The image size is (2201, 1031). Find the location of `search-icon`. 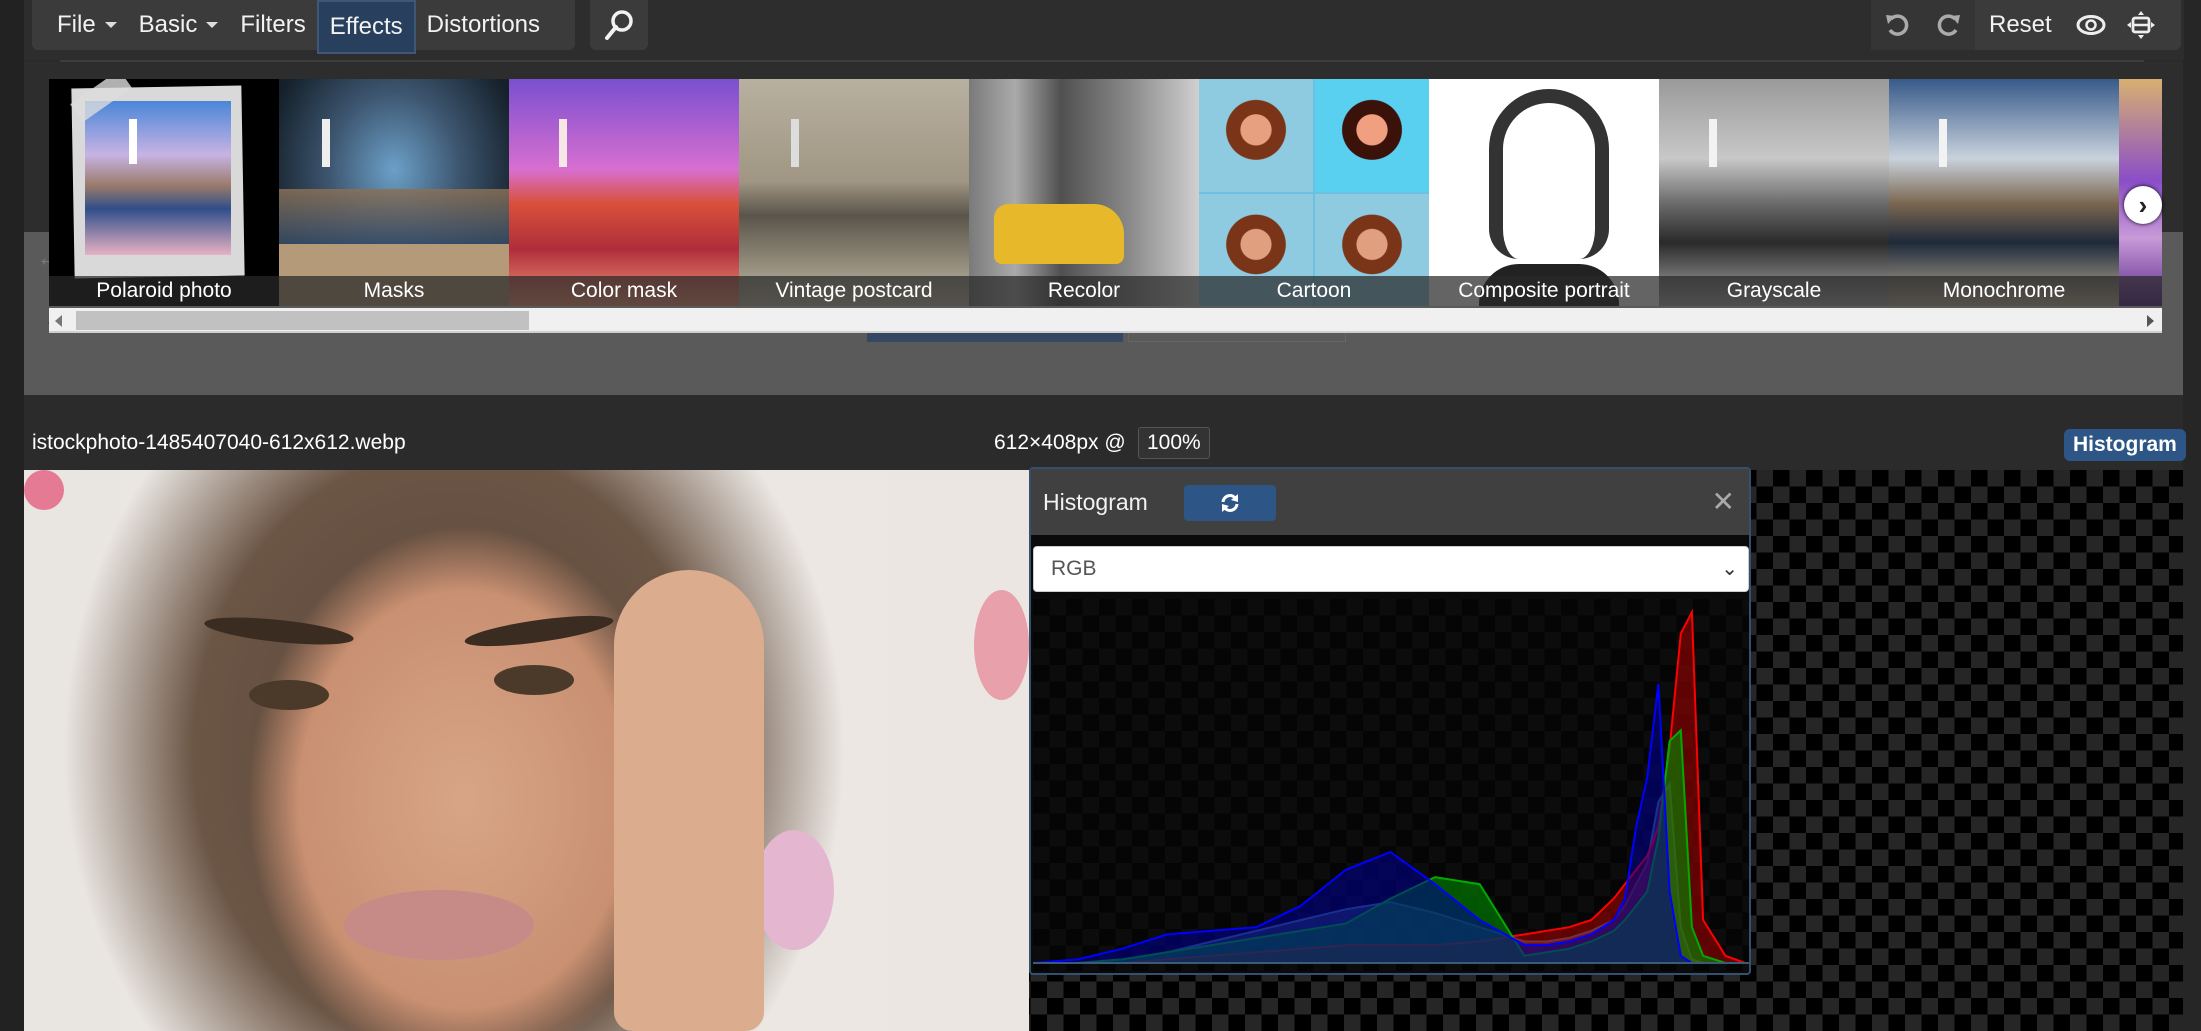

search-icon is located at coordinates (619, 25).